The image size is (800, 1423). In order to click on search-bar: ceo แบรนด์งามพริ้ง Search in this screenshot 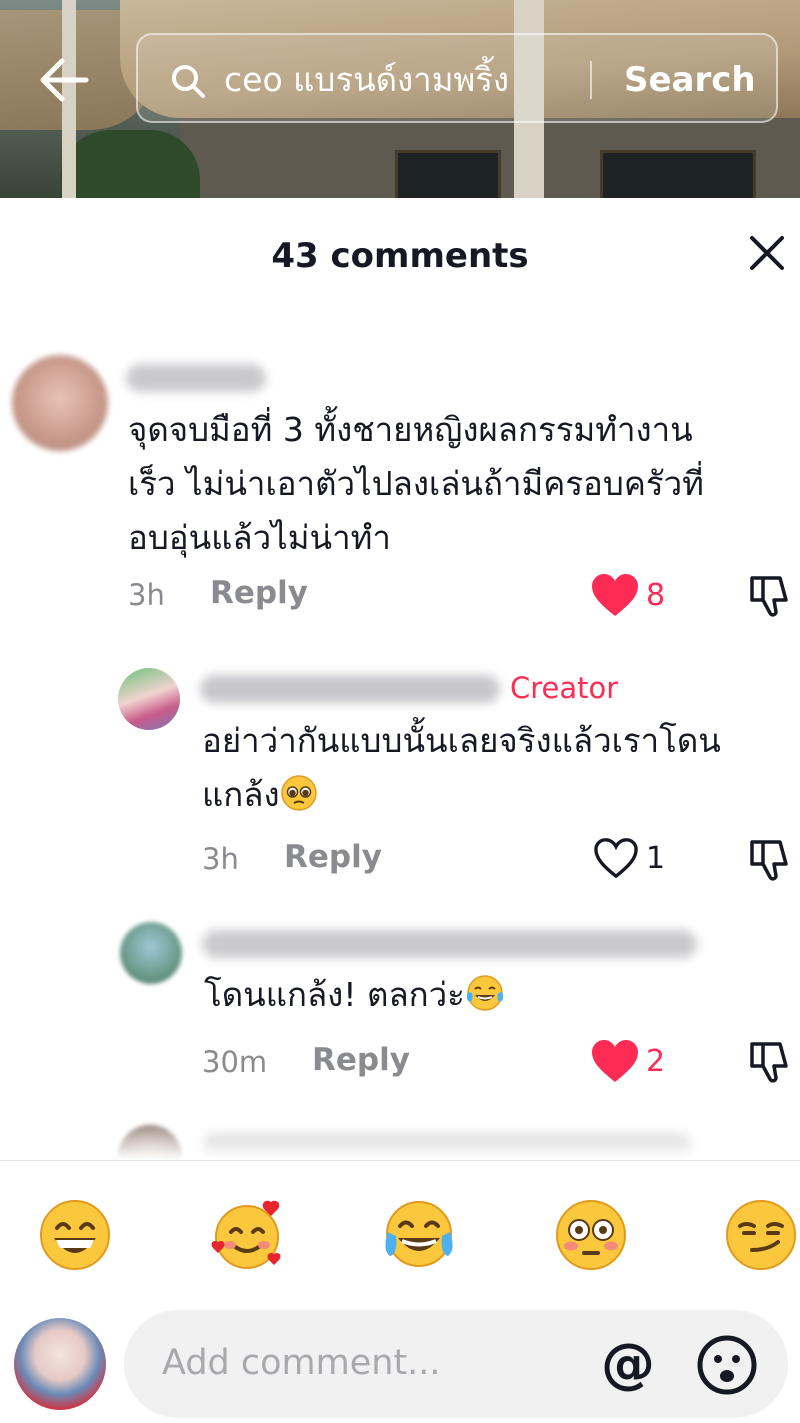, I will do `click(457, 78)`.